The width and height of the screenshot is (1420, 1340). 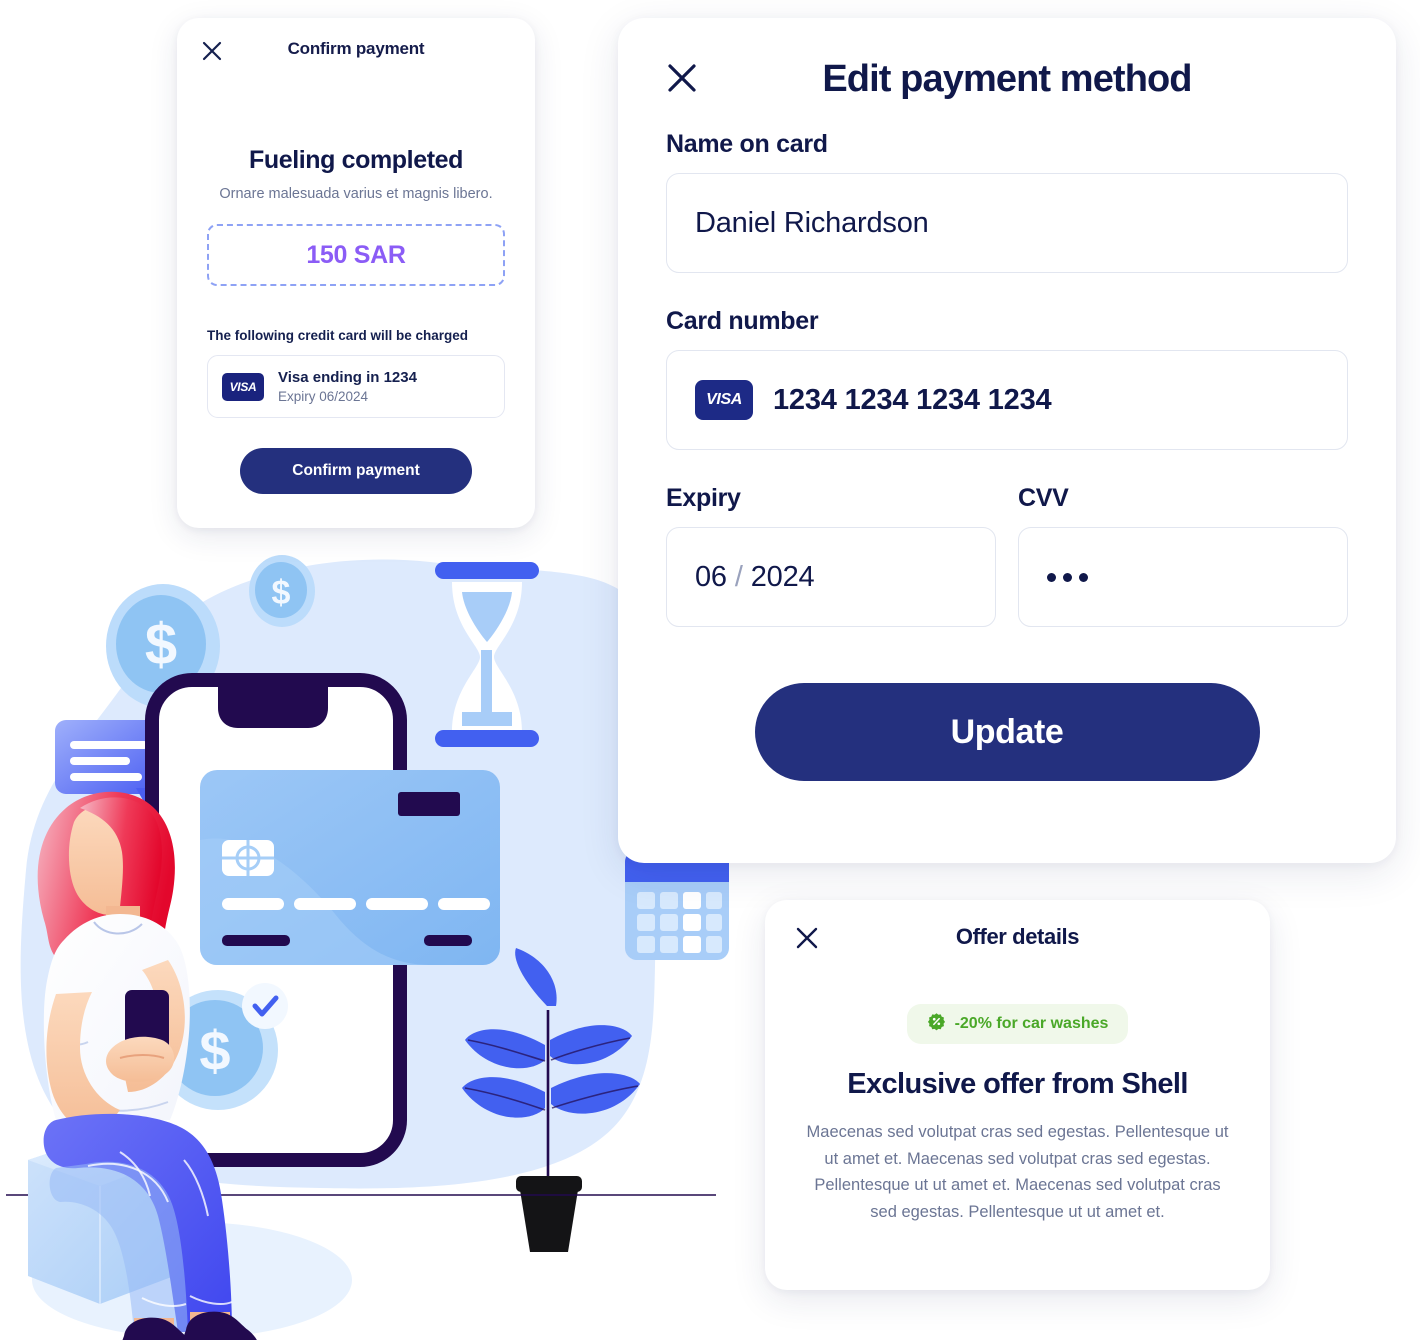 I want to click on card-number-input: VISA 1234 1234 1234 1234, so click(x=1007, y=400).